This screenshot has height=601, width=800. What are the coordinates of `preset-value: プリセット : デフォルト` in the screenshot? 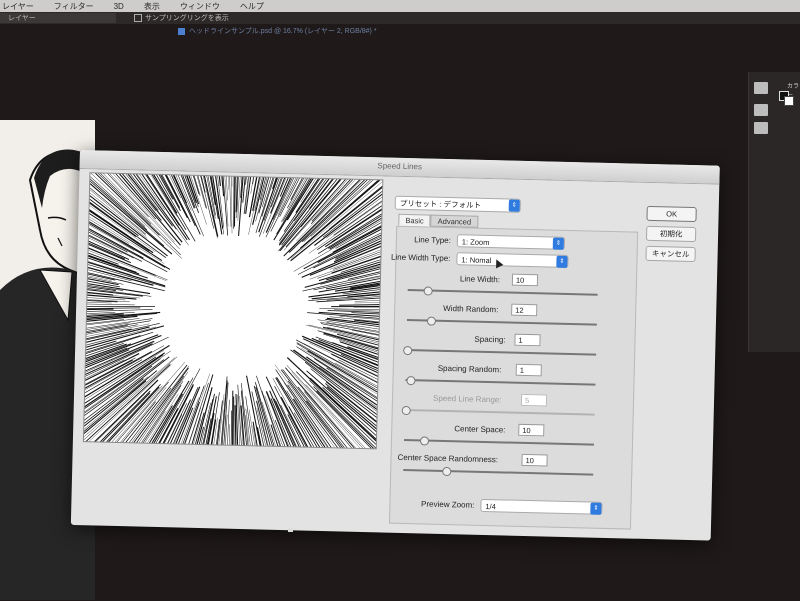 It's located at (440, 204).